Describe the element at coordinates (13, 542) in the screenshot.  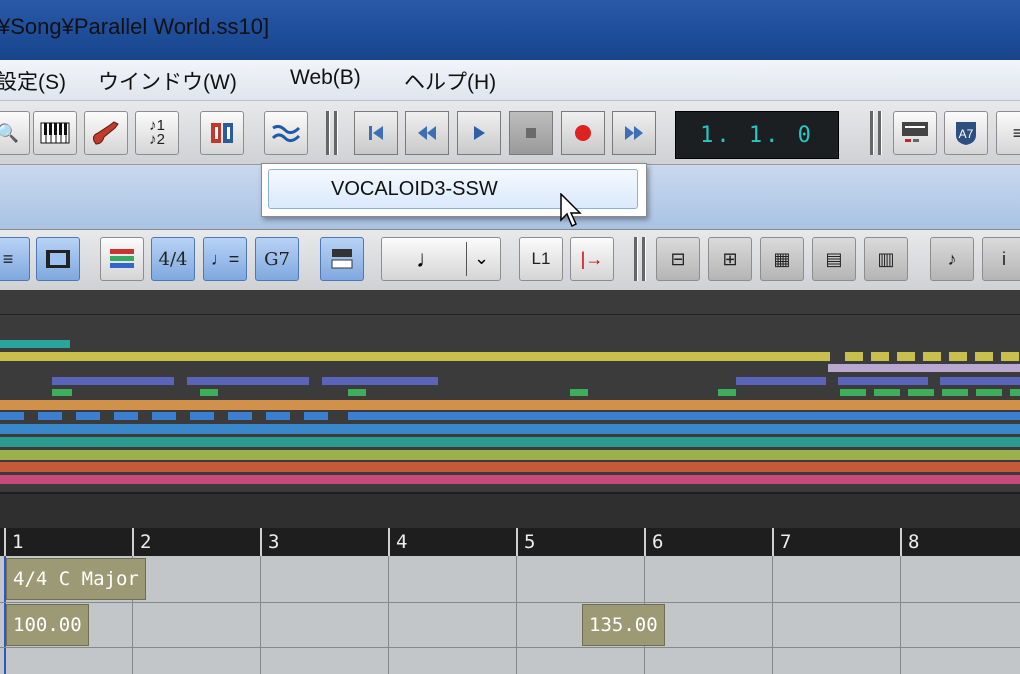
I see `measure-number: 1` at that location.